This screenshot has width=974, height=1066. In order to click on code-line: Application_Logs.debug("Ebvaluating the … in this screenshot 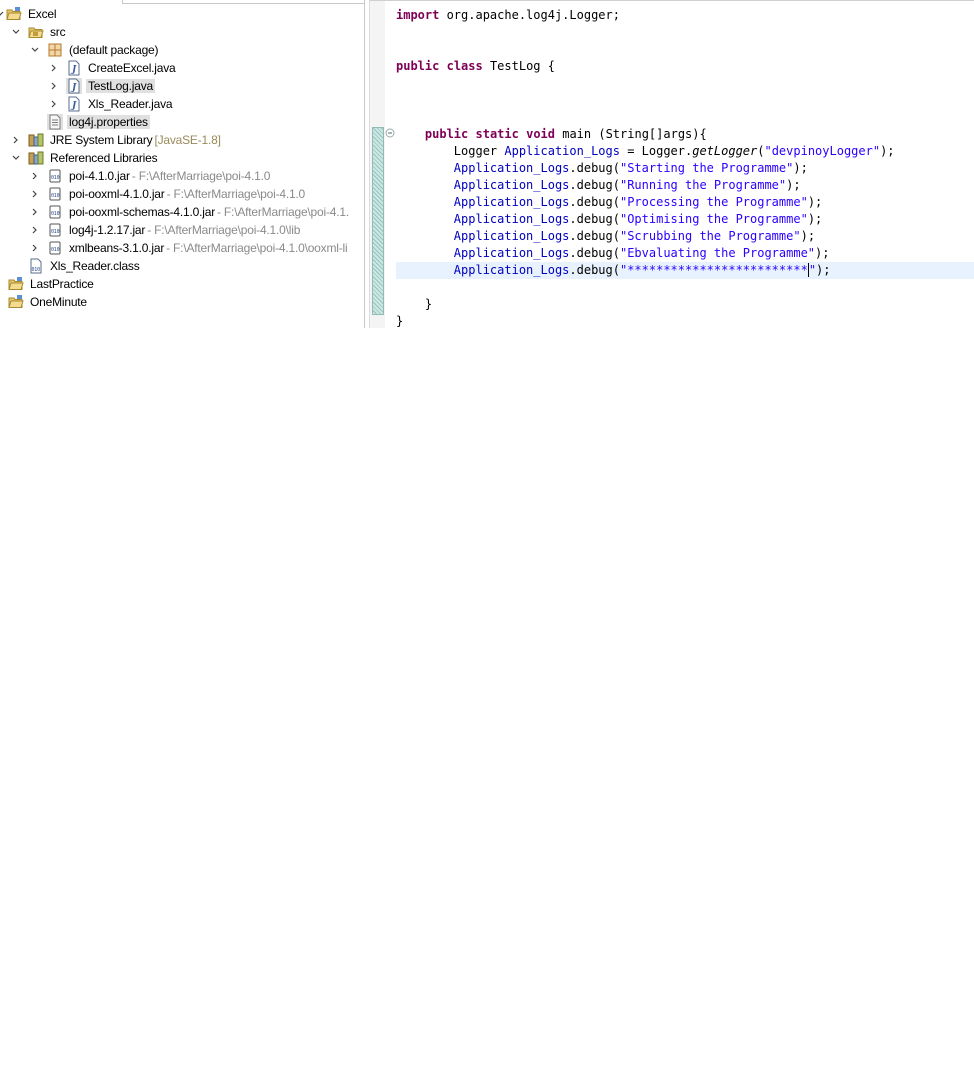, I will do `click(685, 253)`.